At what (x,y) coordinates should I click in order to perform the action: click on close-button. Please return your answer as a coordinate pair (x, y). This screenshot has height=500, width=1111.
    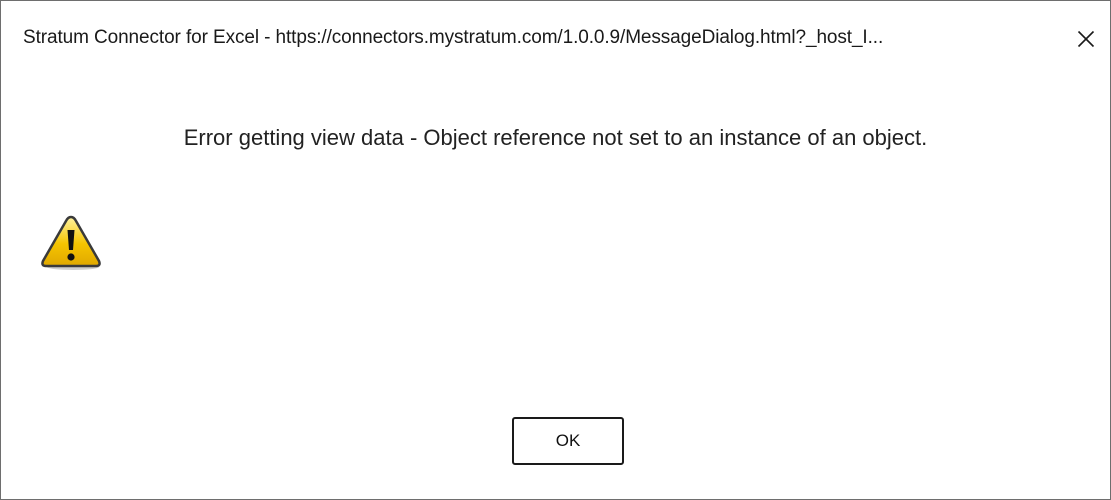
    Looking at the image, I should click on (1086, 39).